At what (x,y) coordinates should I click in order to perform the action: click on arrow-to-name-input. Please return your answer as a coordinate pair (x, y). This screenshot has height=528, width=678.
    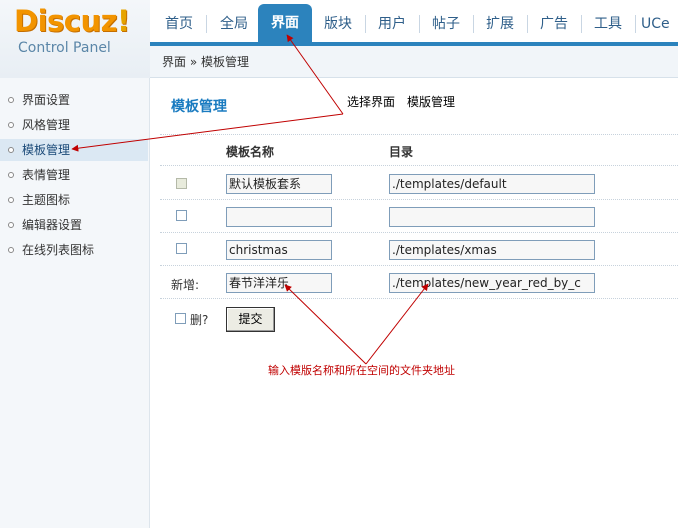
    Looking at the image, I should click on (325, 324).